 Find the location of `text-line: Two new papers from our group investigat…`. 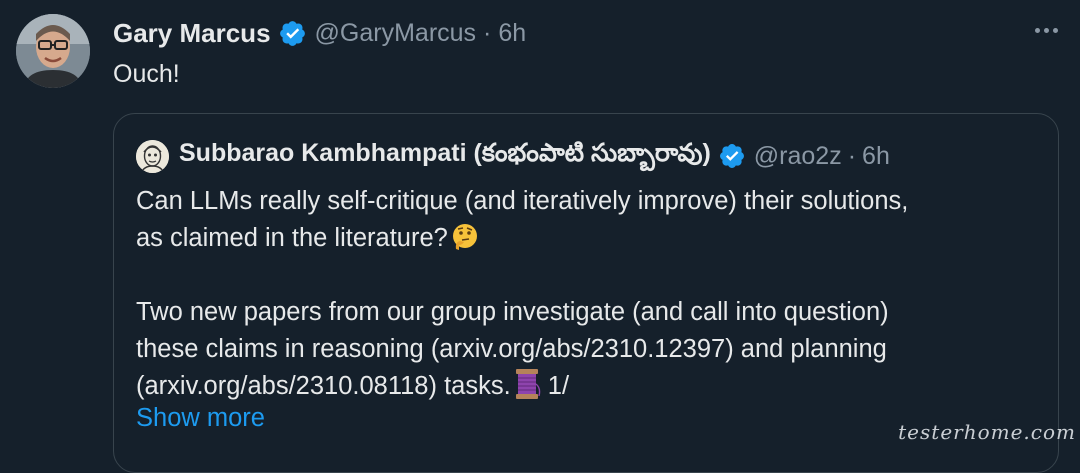

text-line: Two new papers from our group investigat… is located at coordinates (512, 312).